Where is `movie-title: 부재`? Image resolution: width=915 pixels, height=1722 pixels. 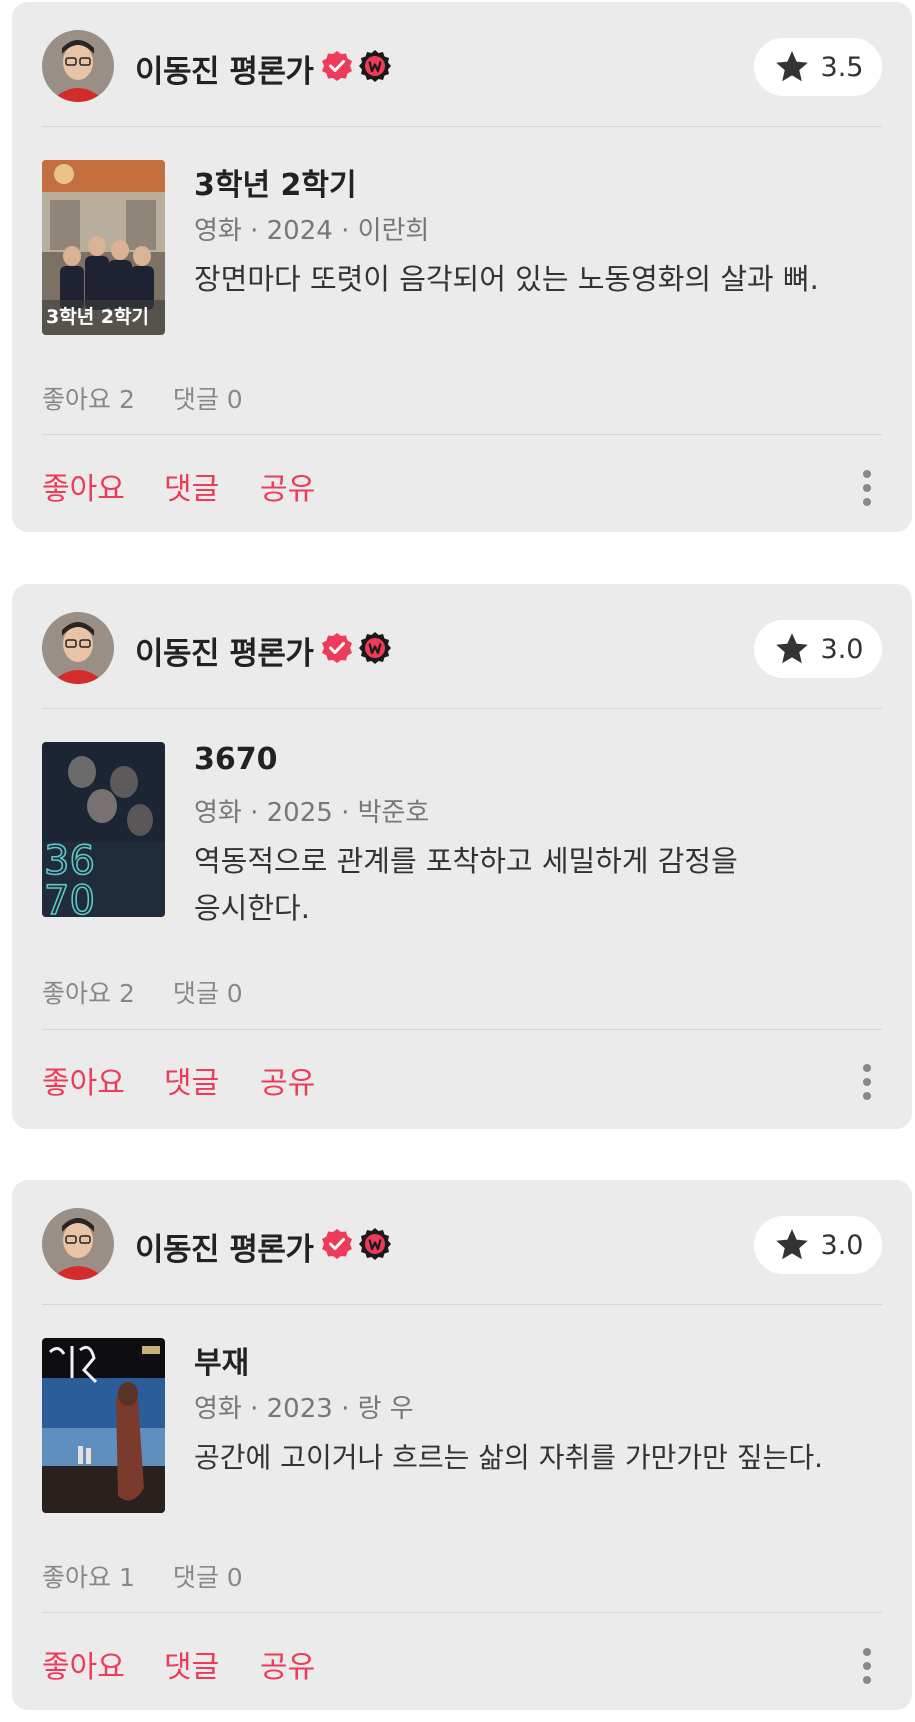 movie-title: 부재 is located at coordinates (221, 1360).